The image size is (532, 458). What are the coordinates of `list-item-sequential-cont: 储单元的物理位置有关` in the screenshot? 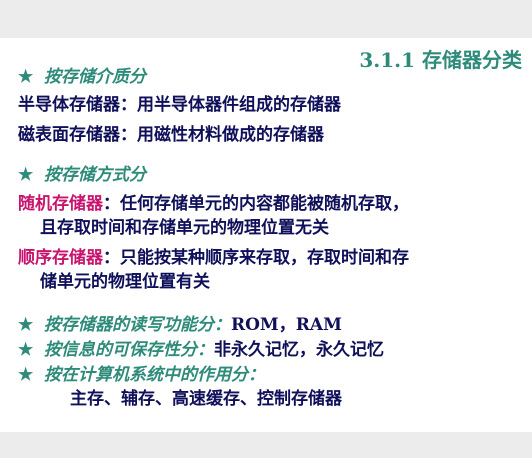 It's located at (125, 282).